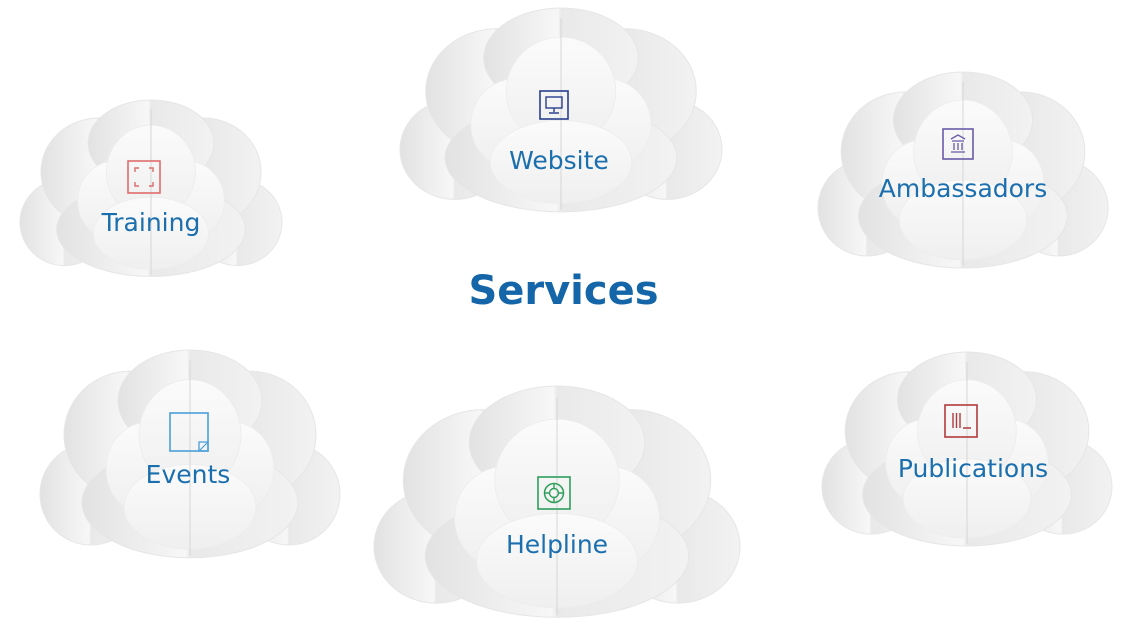 The width and height of the screenshot is (1127, 630). Describe the element at coordinates (188, 474) in the screenshot. I see `cloud-label-events: Events` at that location.